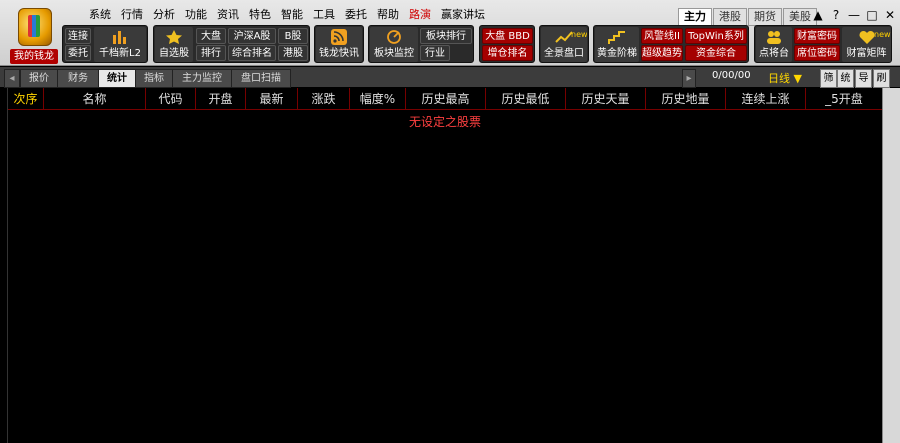 The width and height of the screenshot is (900, 443). What do you see at coordinates (507, 36) in the screenshot?
I see `bbd-button: 大盘 BBD` at bounding box center [507, 36].